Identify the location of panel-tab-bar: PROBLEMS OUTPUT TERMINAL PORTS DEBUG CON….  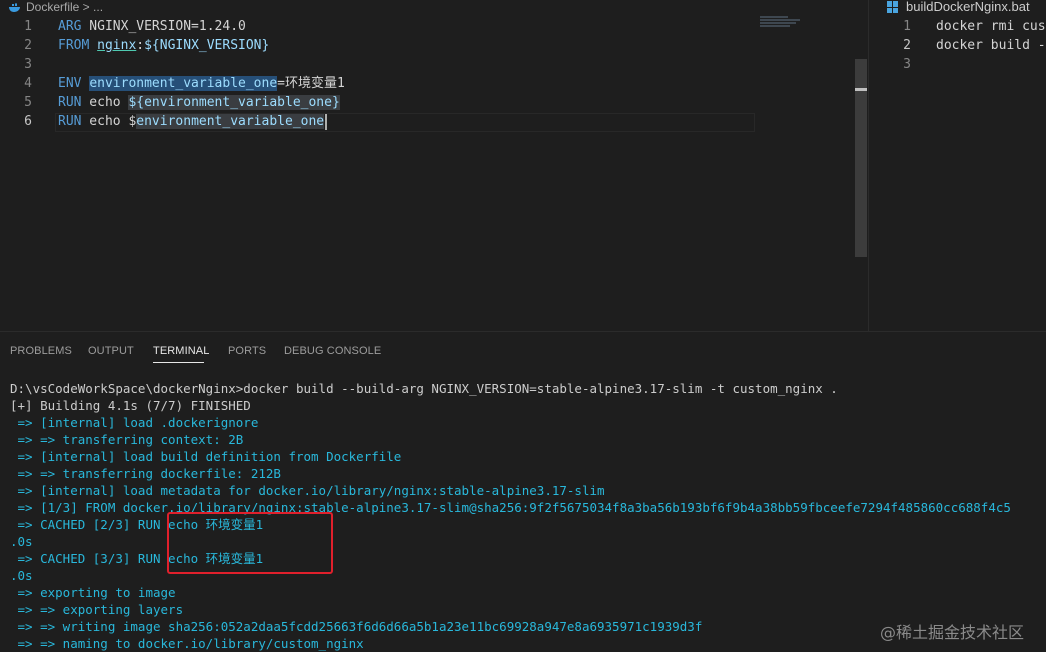
(523, 350).